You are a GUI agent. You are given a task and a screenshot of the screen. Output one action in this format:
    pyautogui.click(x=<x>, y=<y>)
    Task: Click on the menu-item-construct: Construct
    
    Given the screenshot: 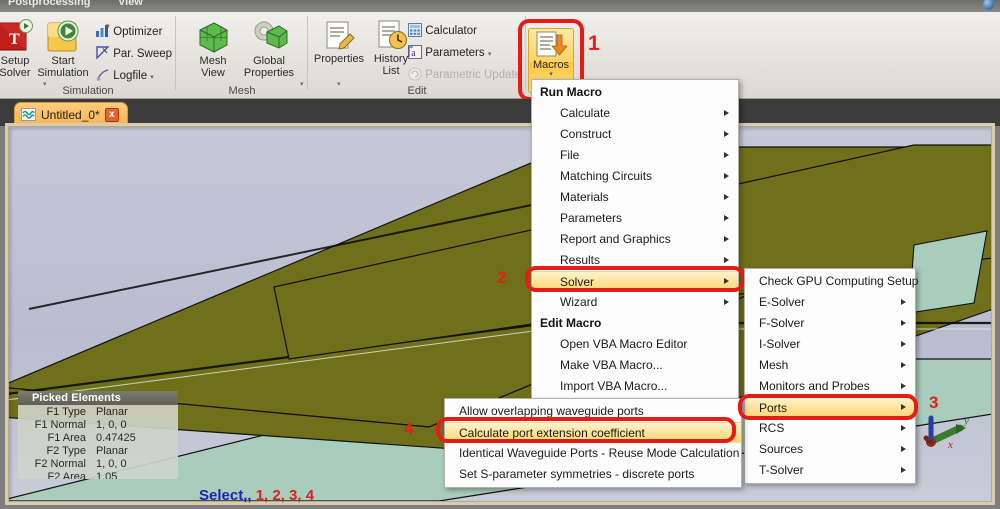 What is the action you would take?
    pyautogui.click(x=635, y=134)
    